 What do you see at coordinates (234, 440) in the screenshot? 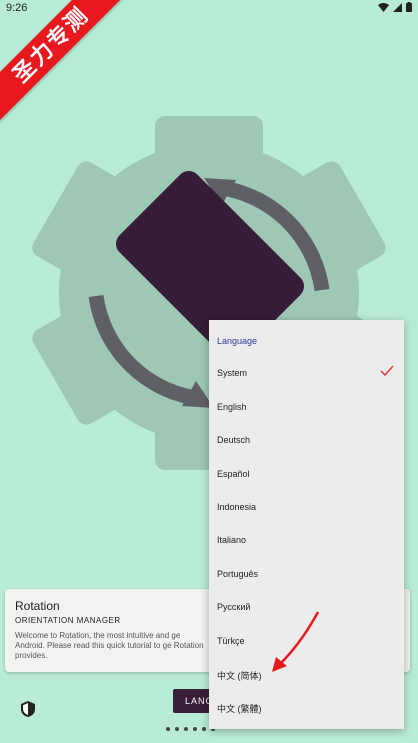
I see `language-item-label: Deutsch` at bounding box center [234, 440].